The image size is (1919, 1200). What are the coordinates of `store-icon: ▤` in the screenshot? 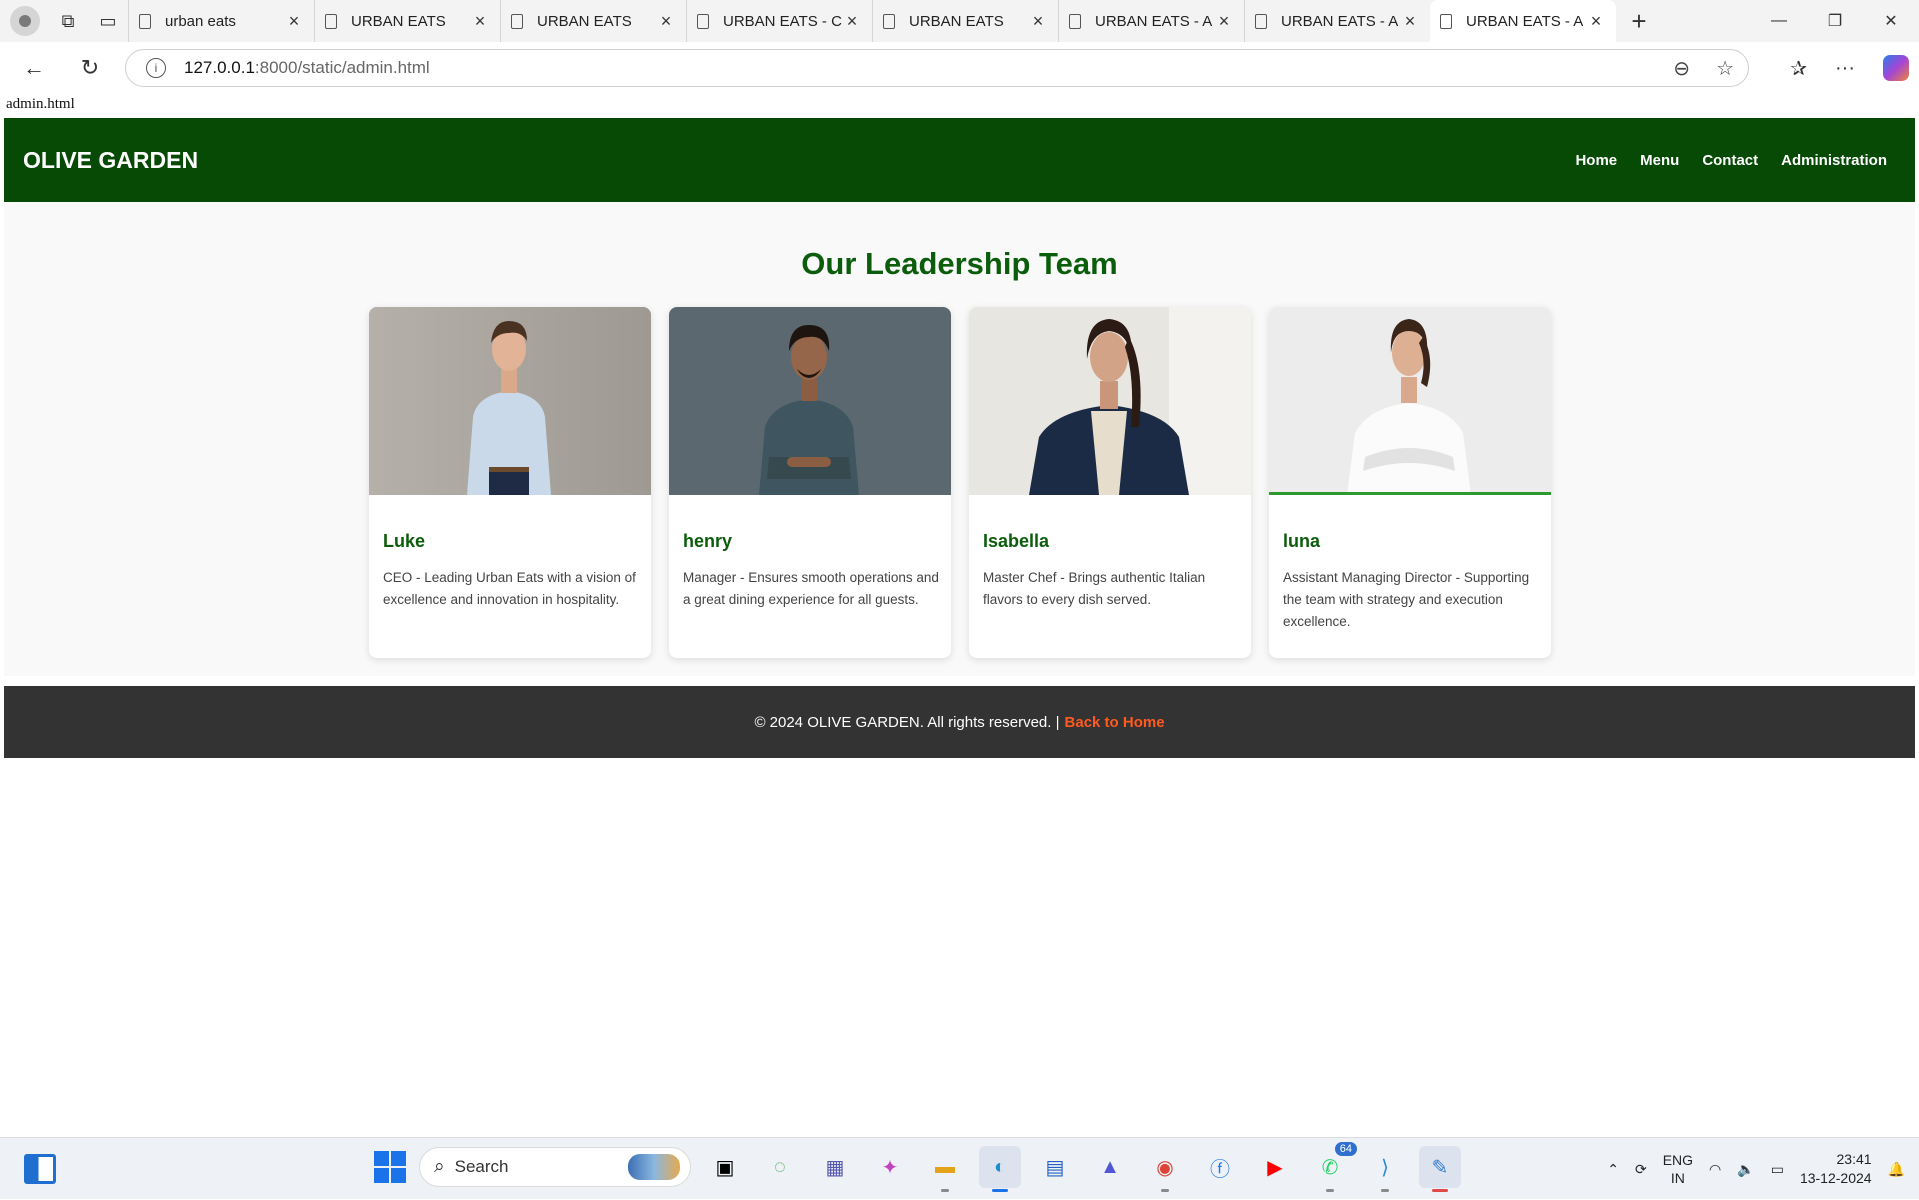 It's located at (1055, 1167).